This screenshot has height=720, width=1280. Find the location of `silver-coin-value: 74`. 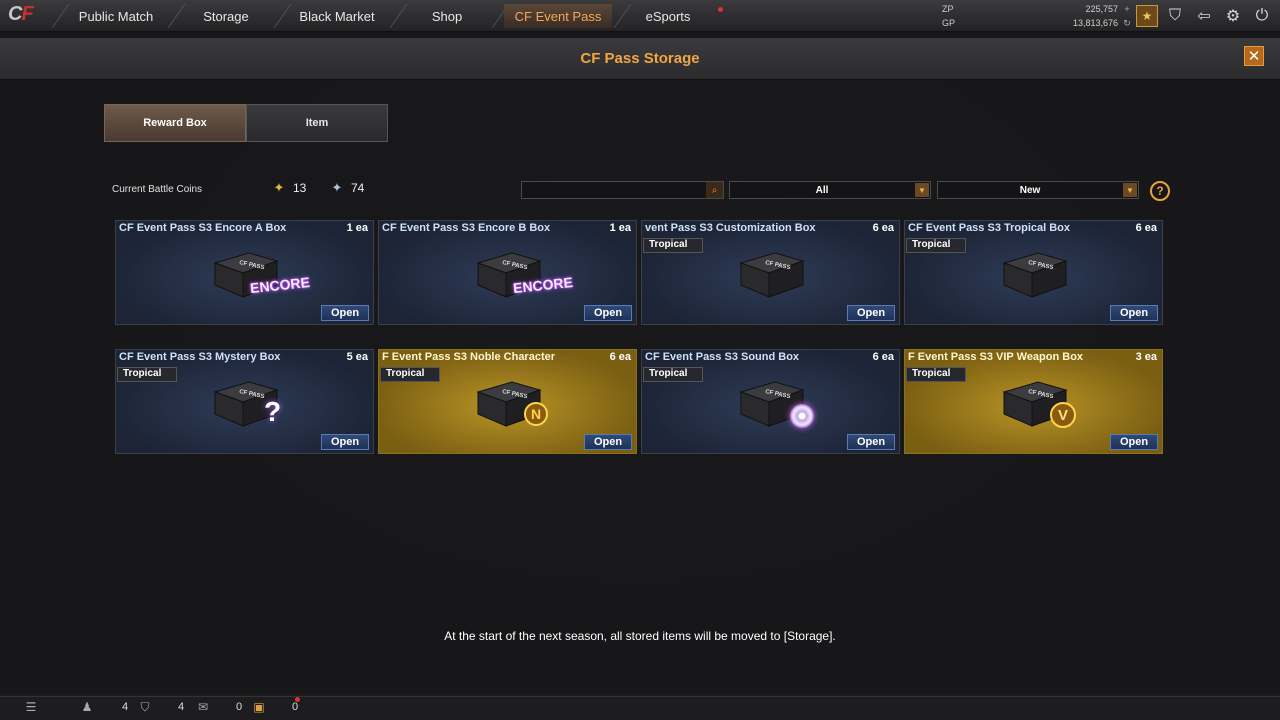

silver-coin-value: 74 is located at coordinates (358, 188).